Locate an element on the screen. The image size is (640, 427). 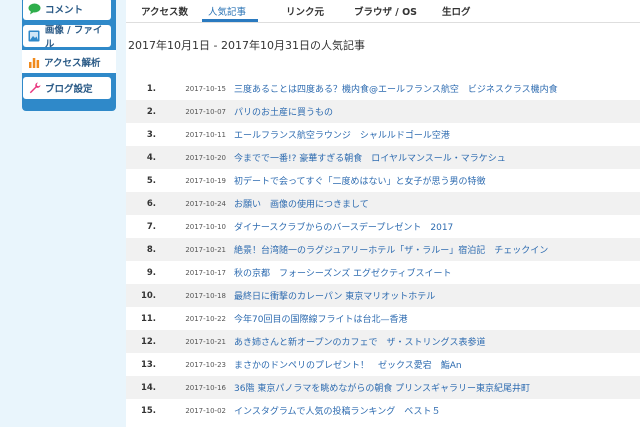
article-link: 絶景！台湾随一のラグジュアリーホテル「ザ・ラルー」宿泊記 チェックイン is located at coordinates (391, 249).